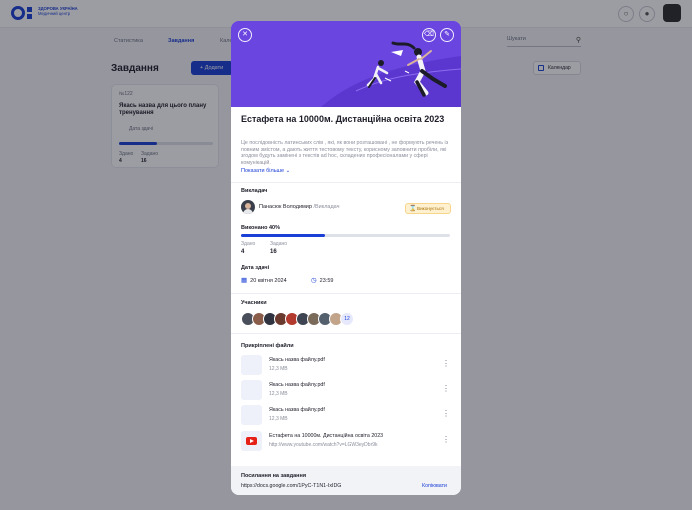  I want to click on video-thumbnail, so click(251, 441).